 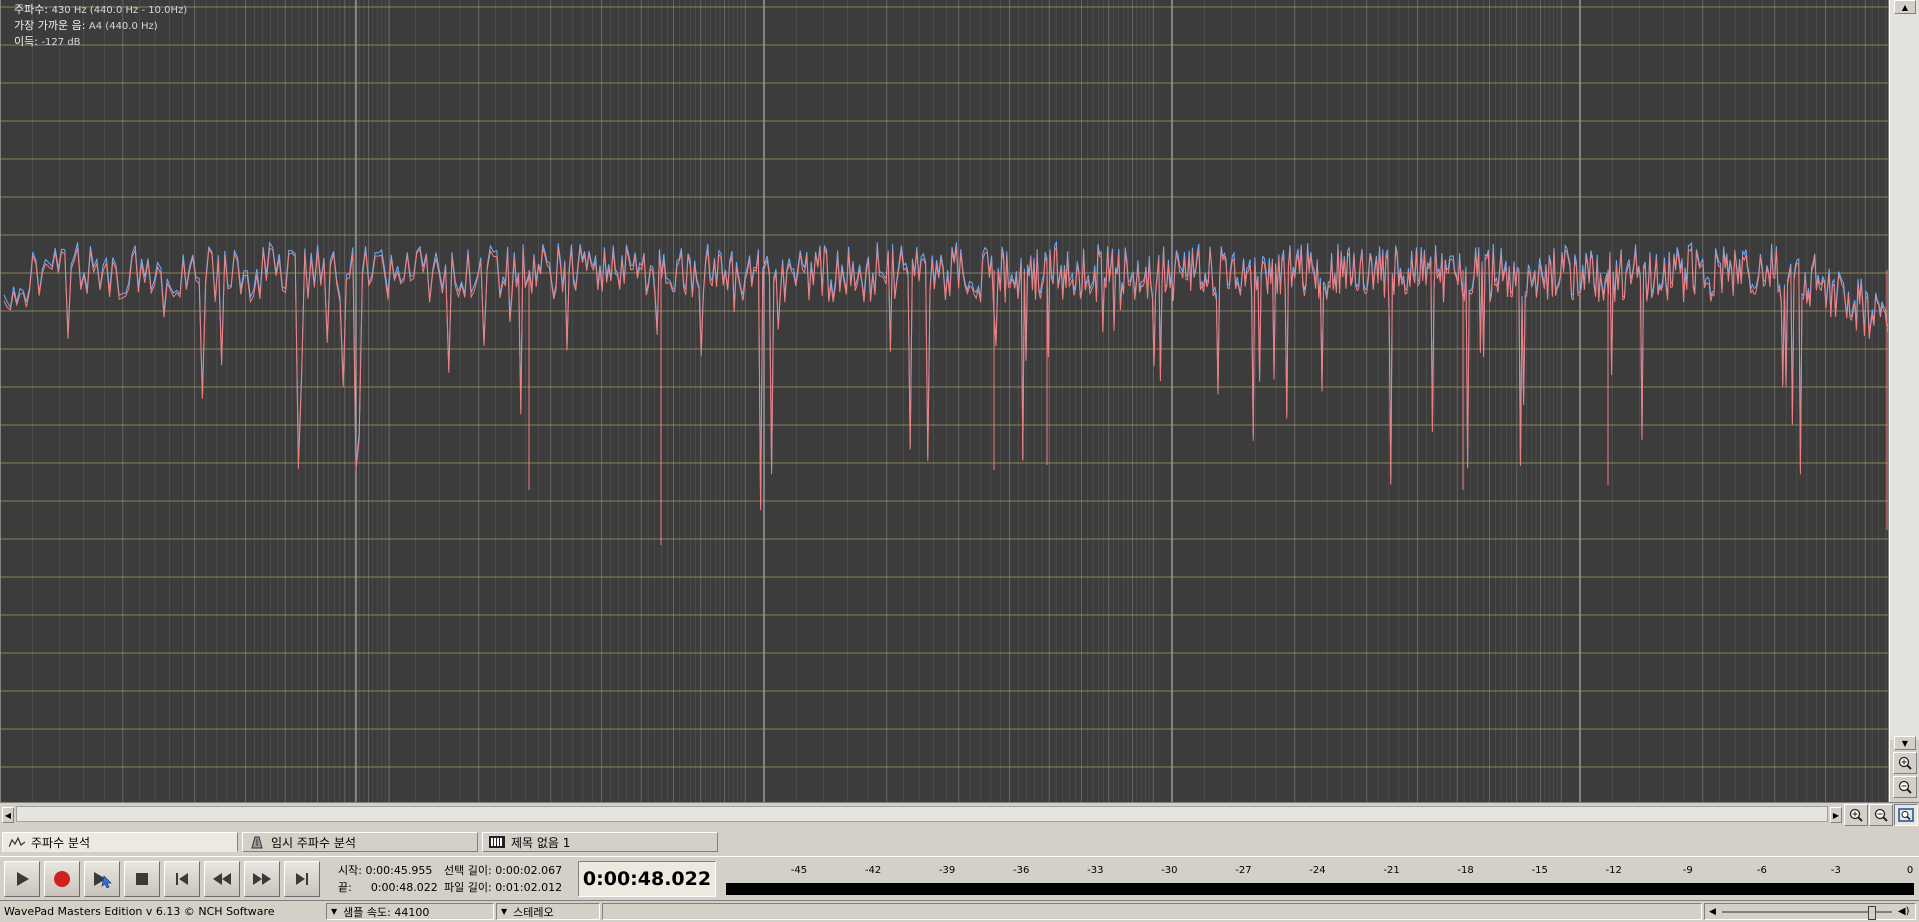 I want to click on selection-length-label: 선택 길이:, so click(x=468, y=870).